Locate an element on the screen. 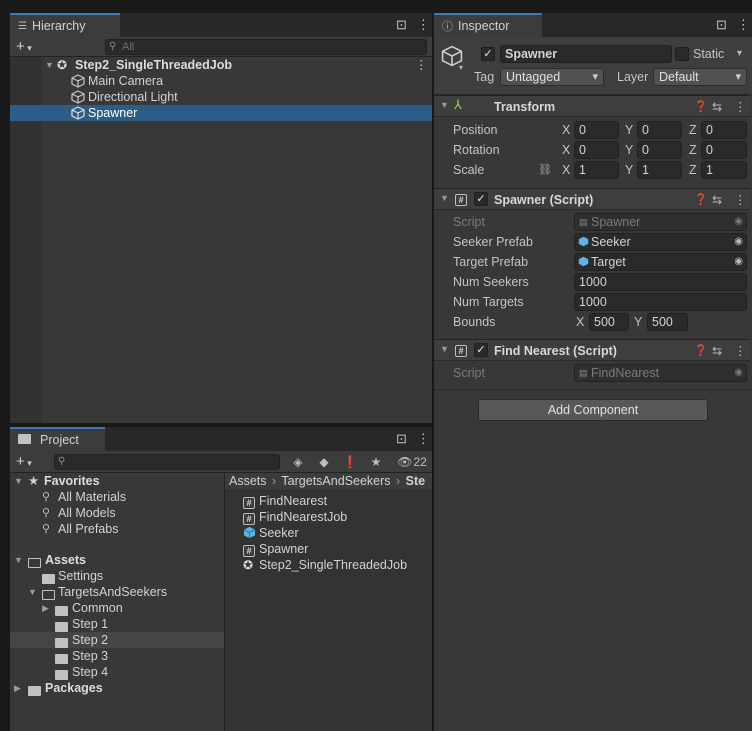  warning-filter-icon: ❗ is located at coordinates (350, 462).